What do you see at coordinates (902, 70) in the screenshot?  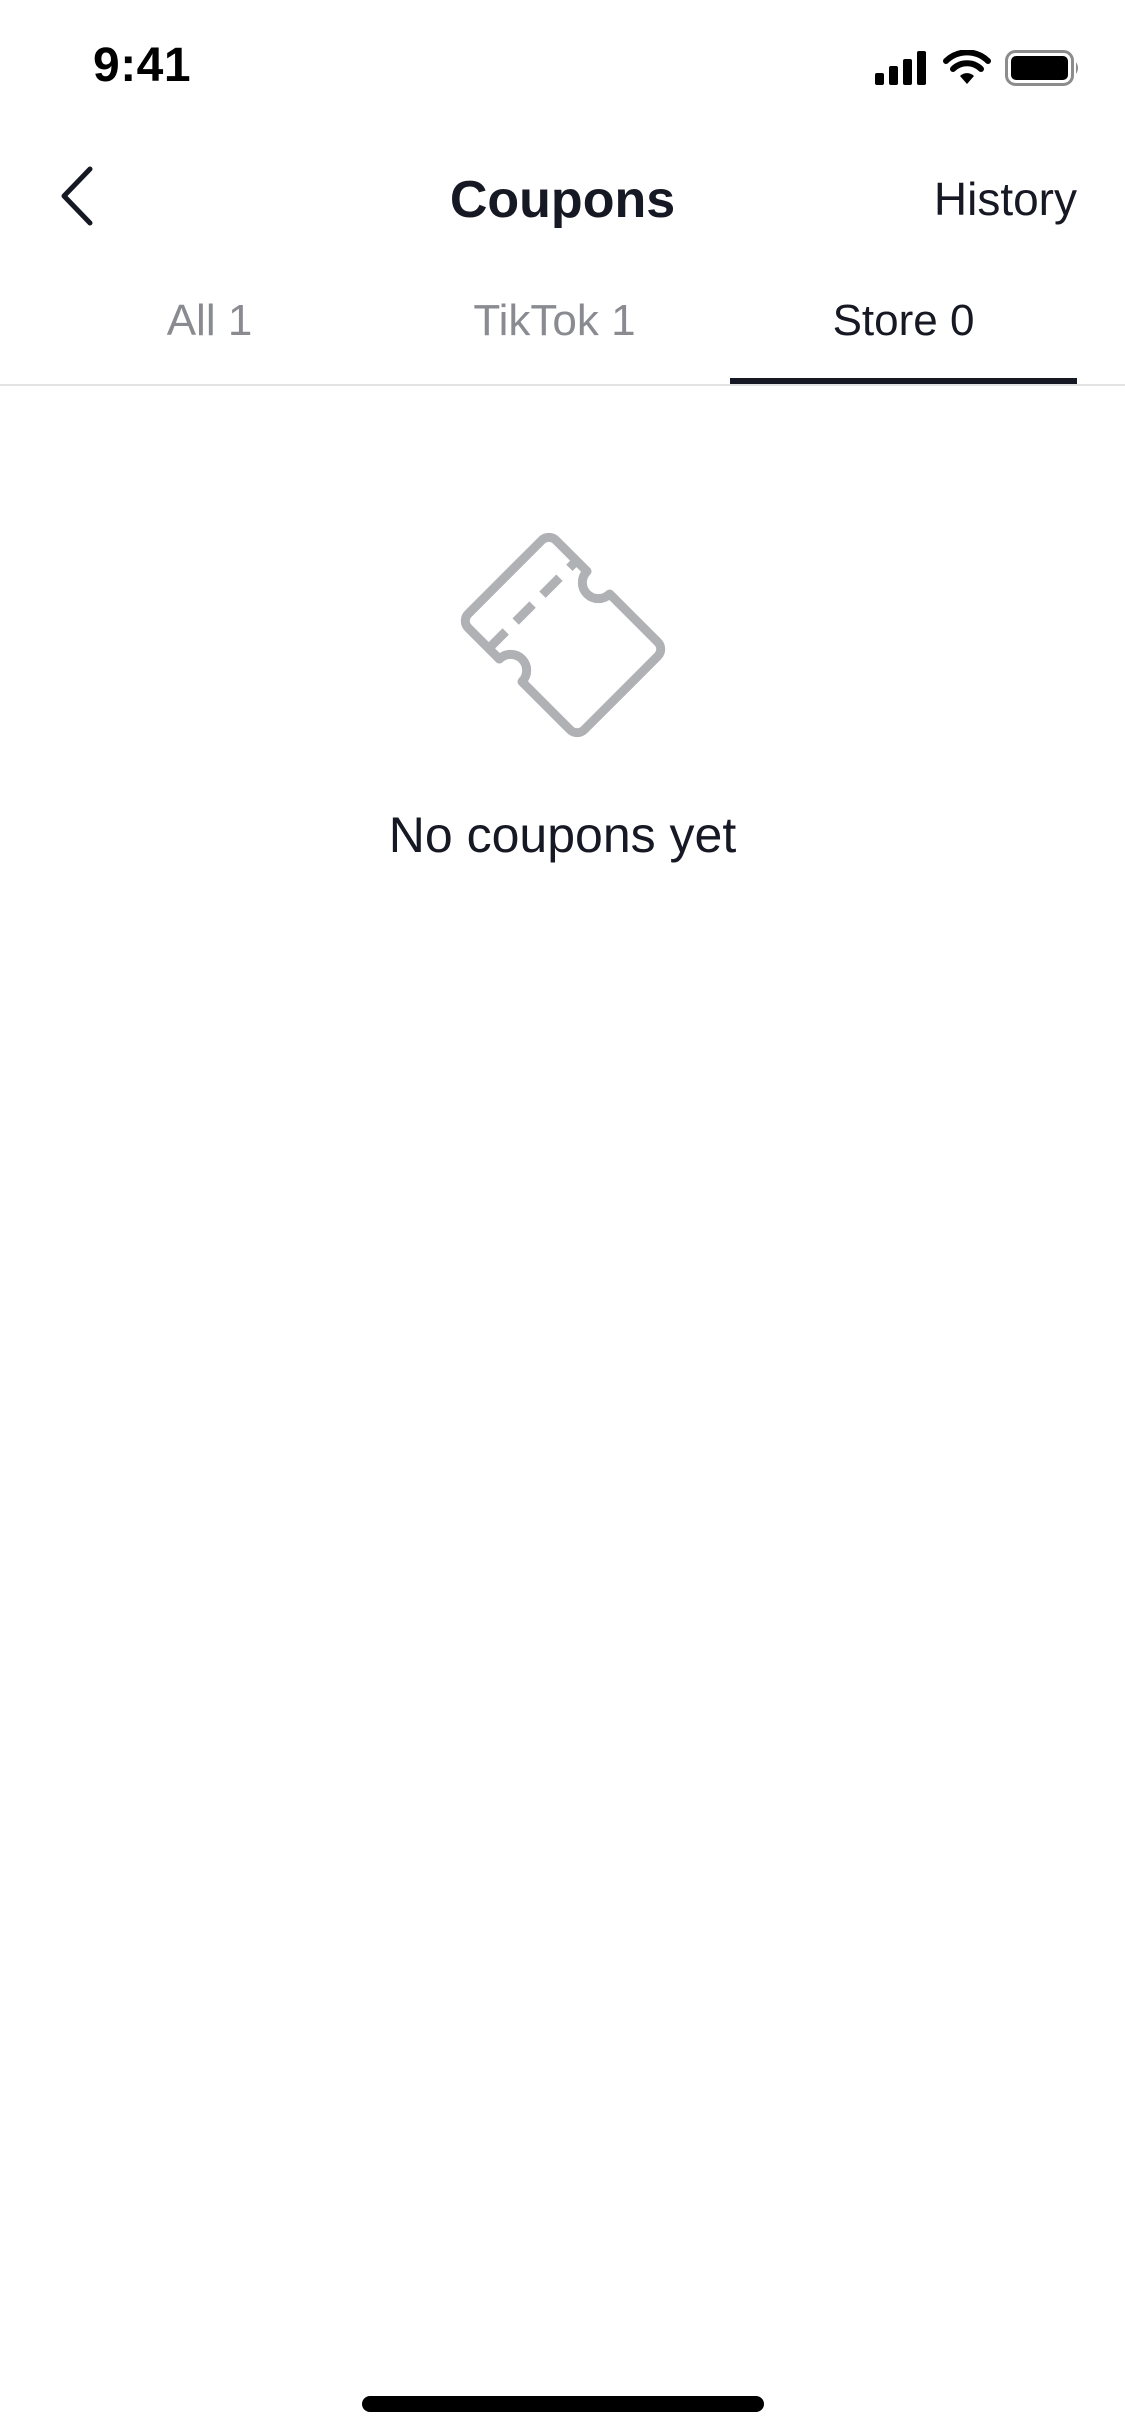 I see `cellular-signal-icon` at bounding box center [902, 70].